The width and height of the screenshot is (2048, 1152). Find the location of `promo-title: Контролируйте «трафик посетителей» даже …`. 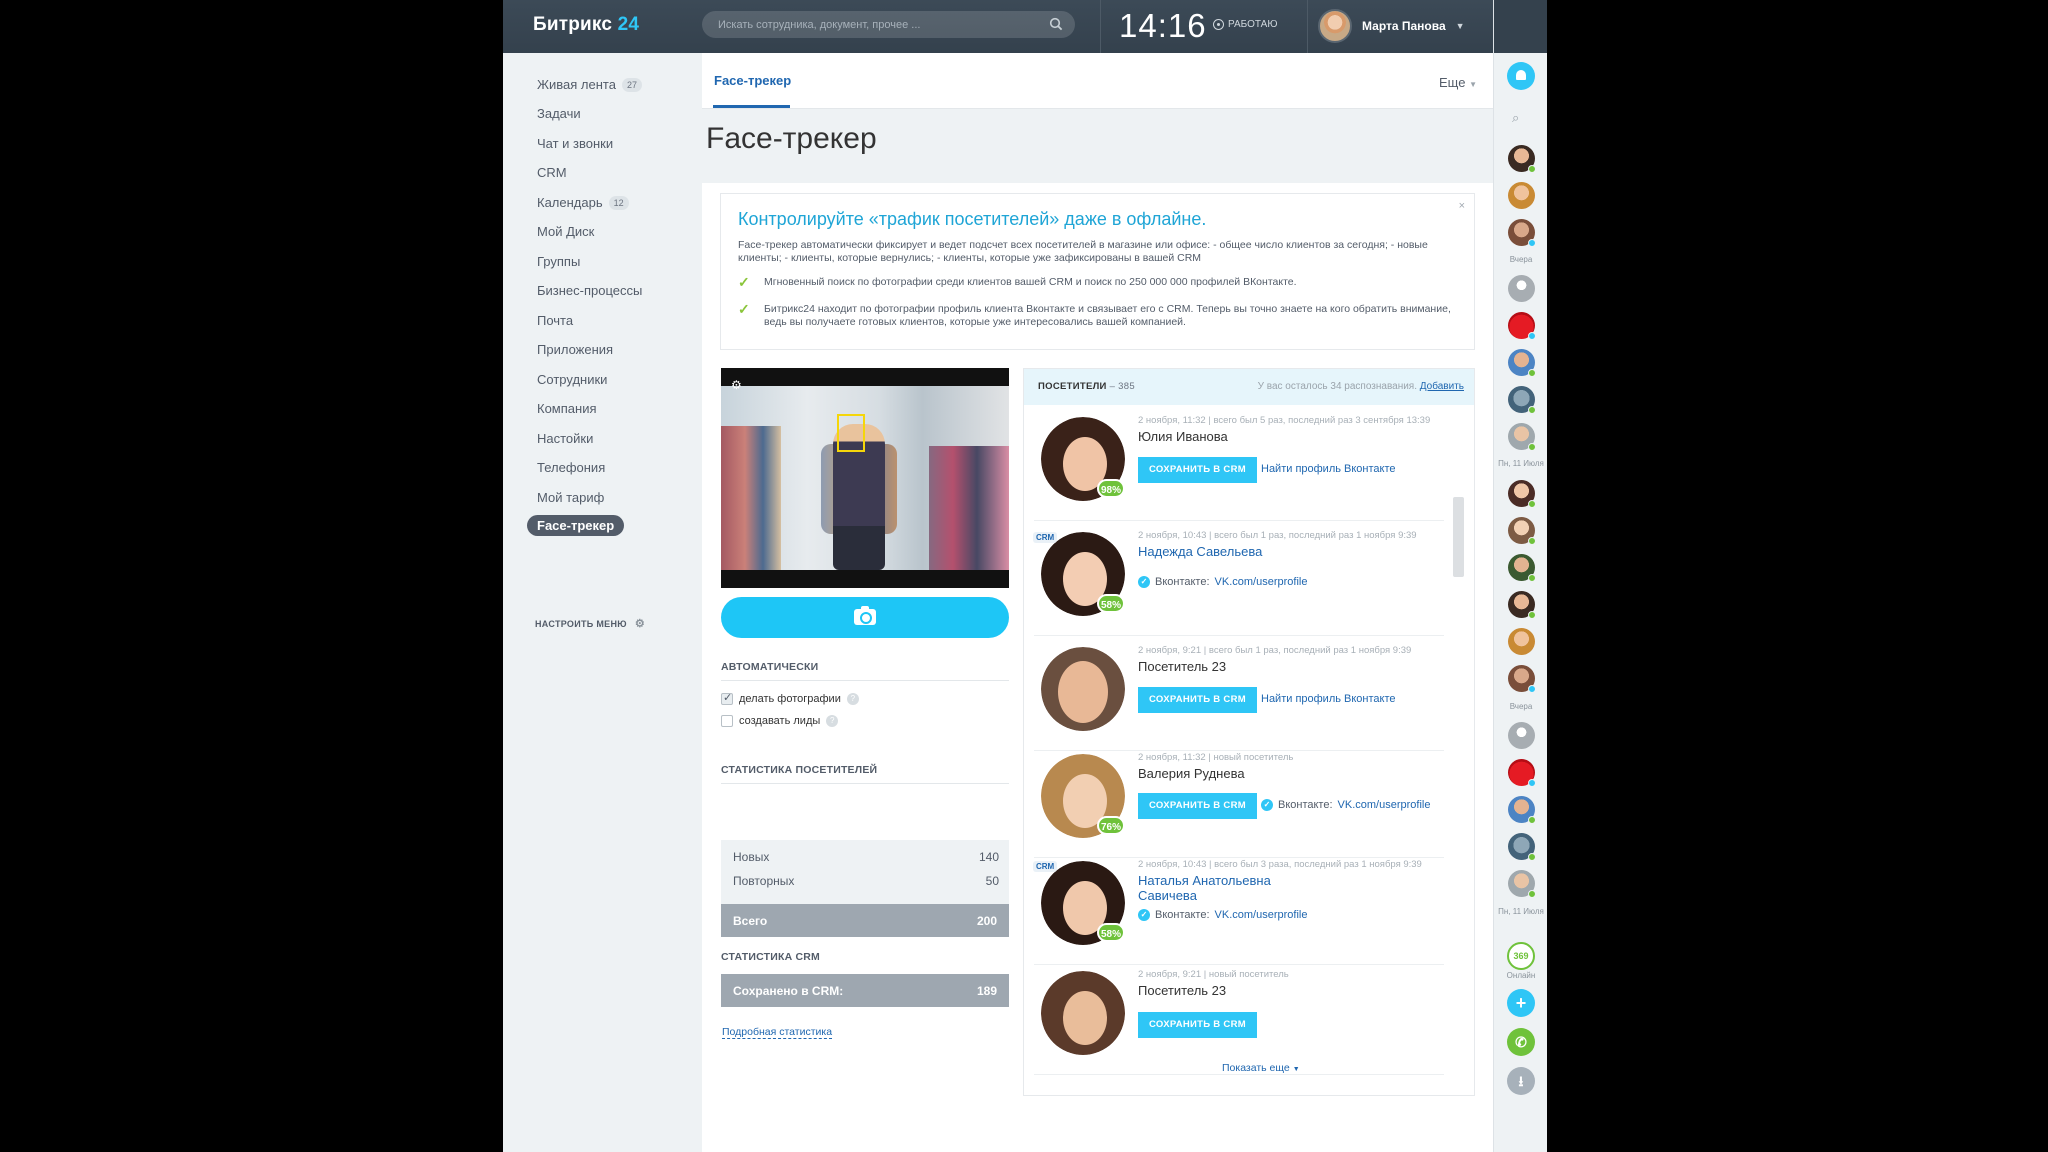

promo-title: Контролируйте «трафик посетителей» даже … is located at coordinates (972, 219).